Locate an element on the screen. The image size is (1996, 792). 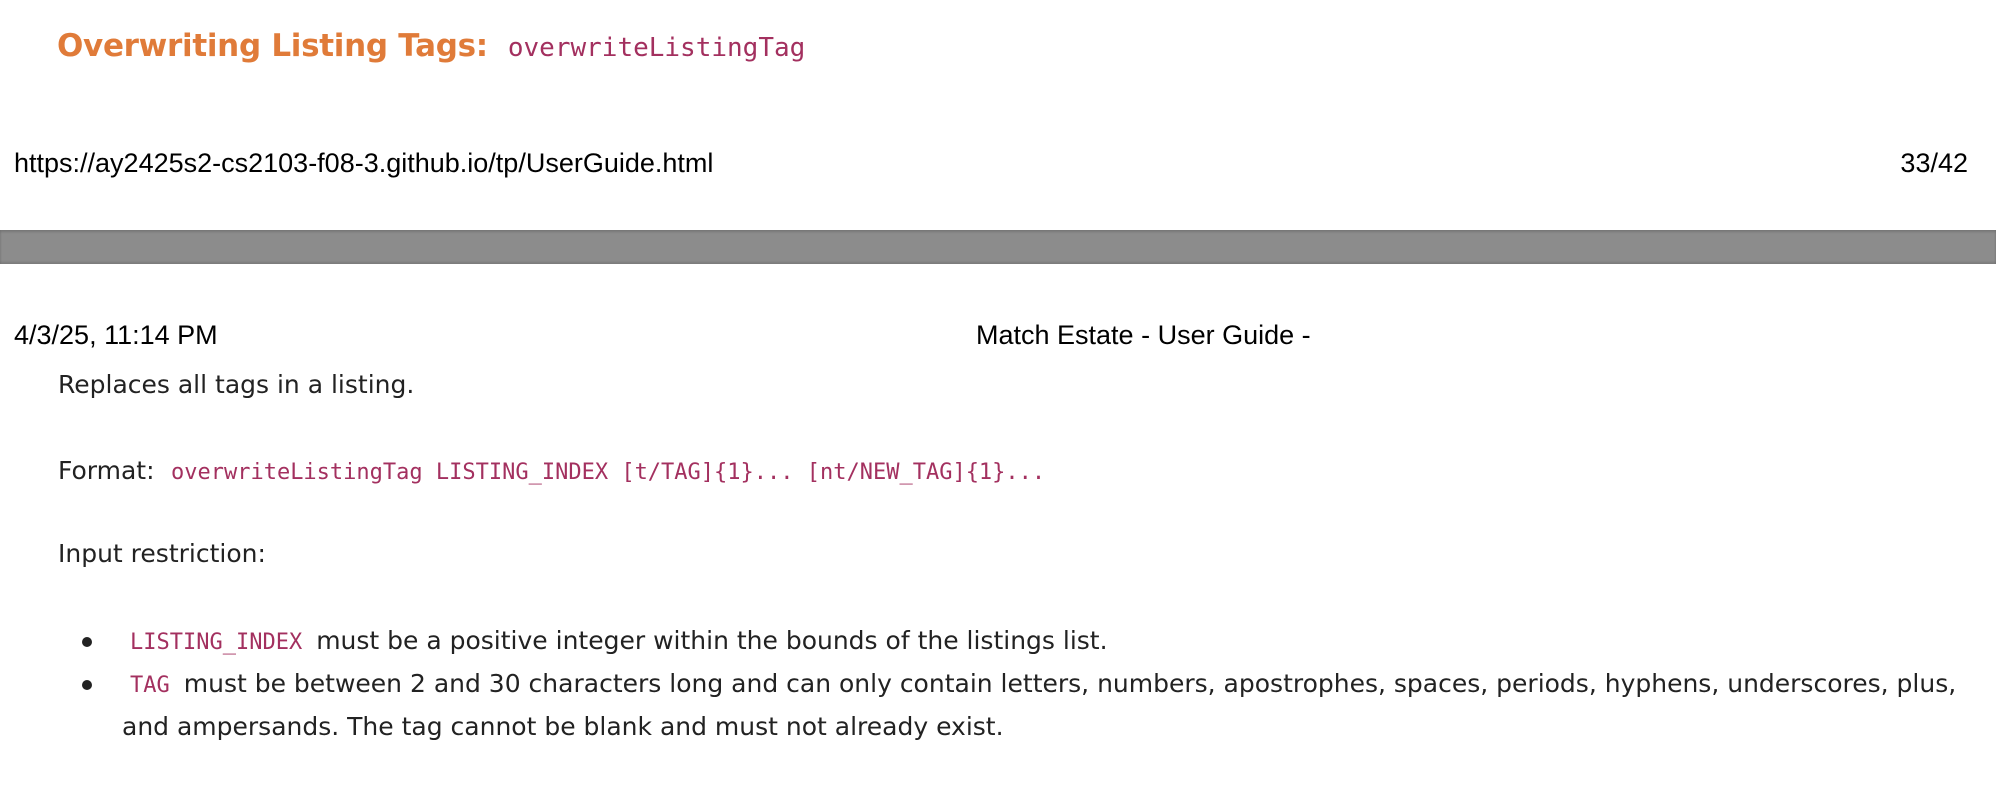
command-description: Replaces all tags in a listing. is located at coordinates (236, 384).